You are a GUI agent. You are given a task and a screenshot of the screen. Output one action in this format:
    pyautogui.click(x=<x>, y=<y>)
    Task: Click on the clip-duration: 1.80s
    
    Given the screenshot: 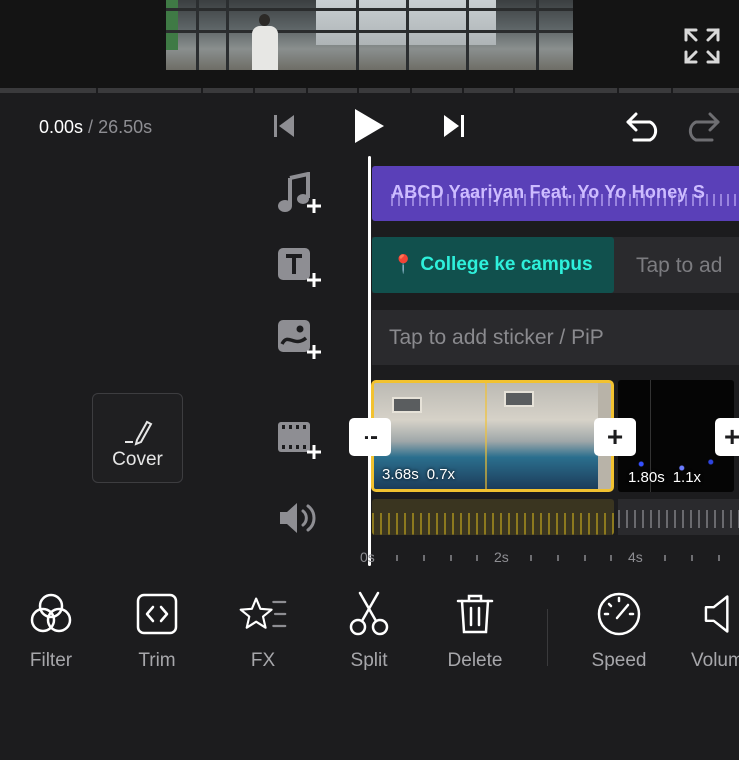 What is the action you would take?
    pyautogui.click(x=646, y=477)
    